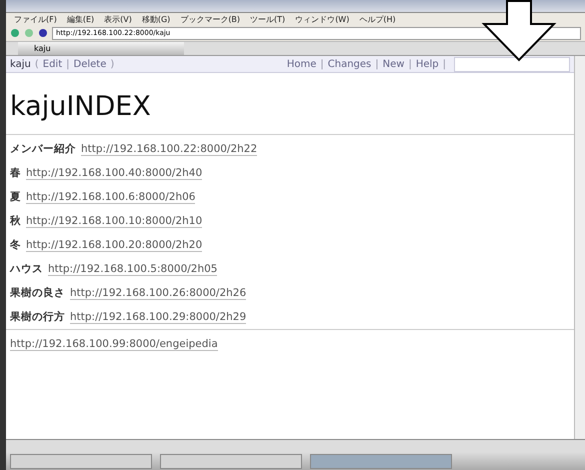  I want to click on page-title: kajuINDEX, so click(81, 106).